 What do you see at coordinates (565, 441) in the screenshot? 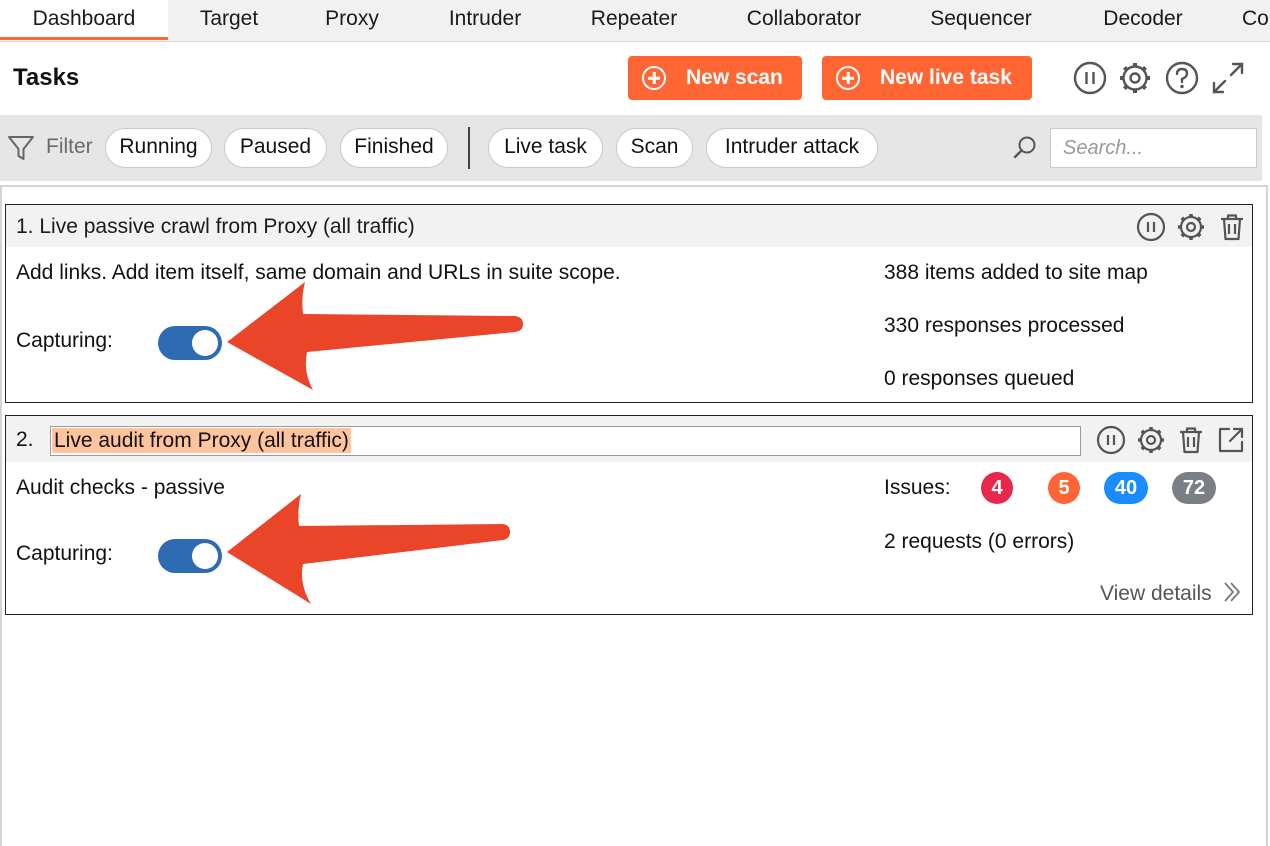
I see `task-title-edit-field: Live audit from Proxy (all traffic)` at bounding box center [565, 441].